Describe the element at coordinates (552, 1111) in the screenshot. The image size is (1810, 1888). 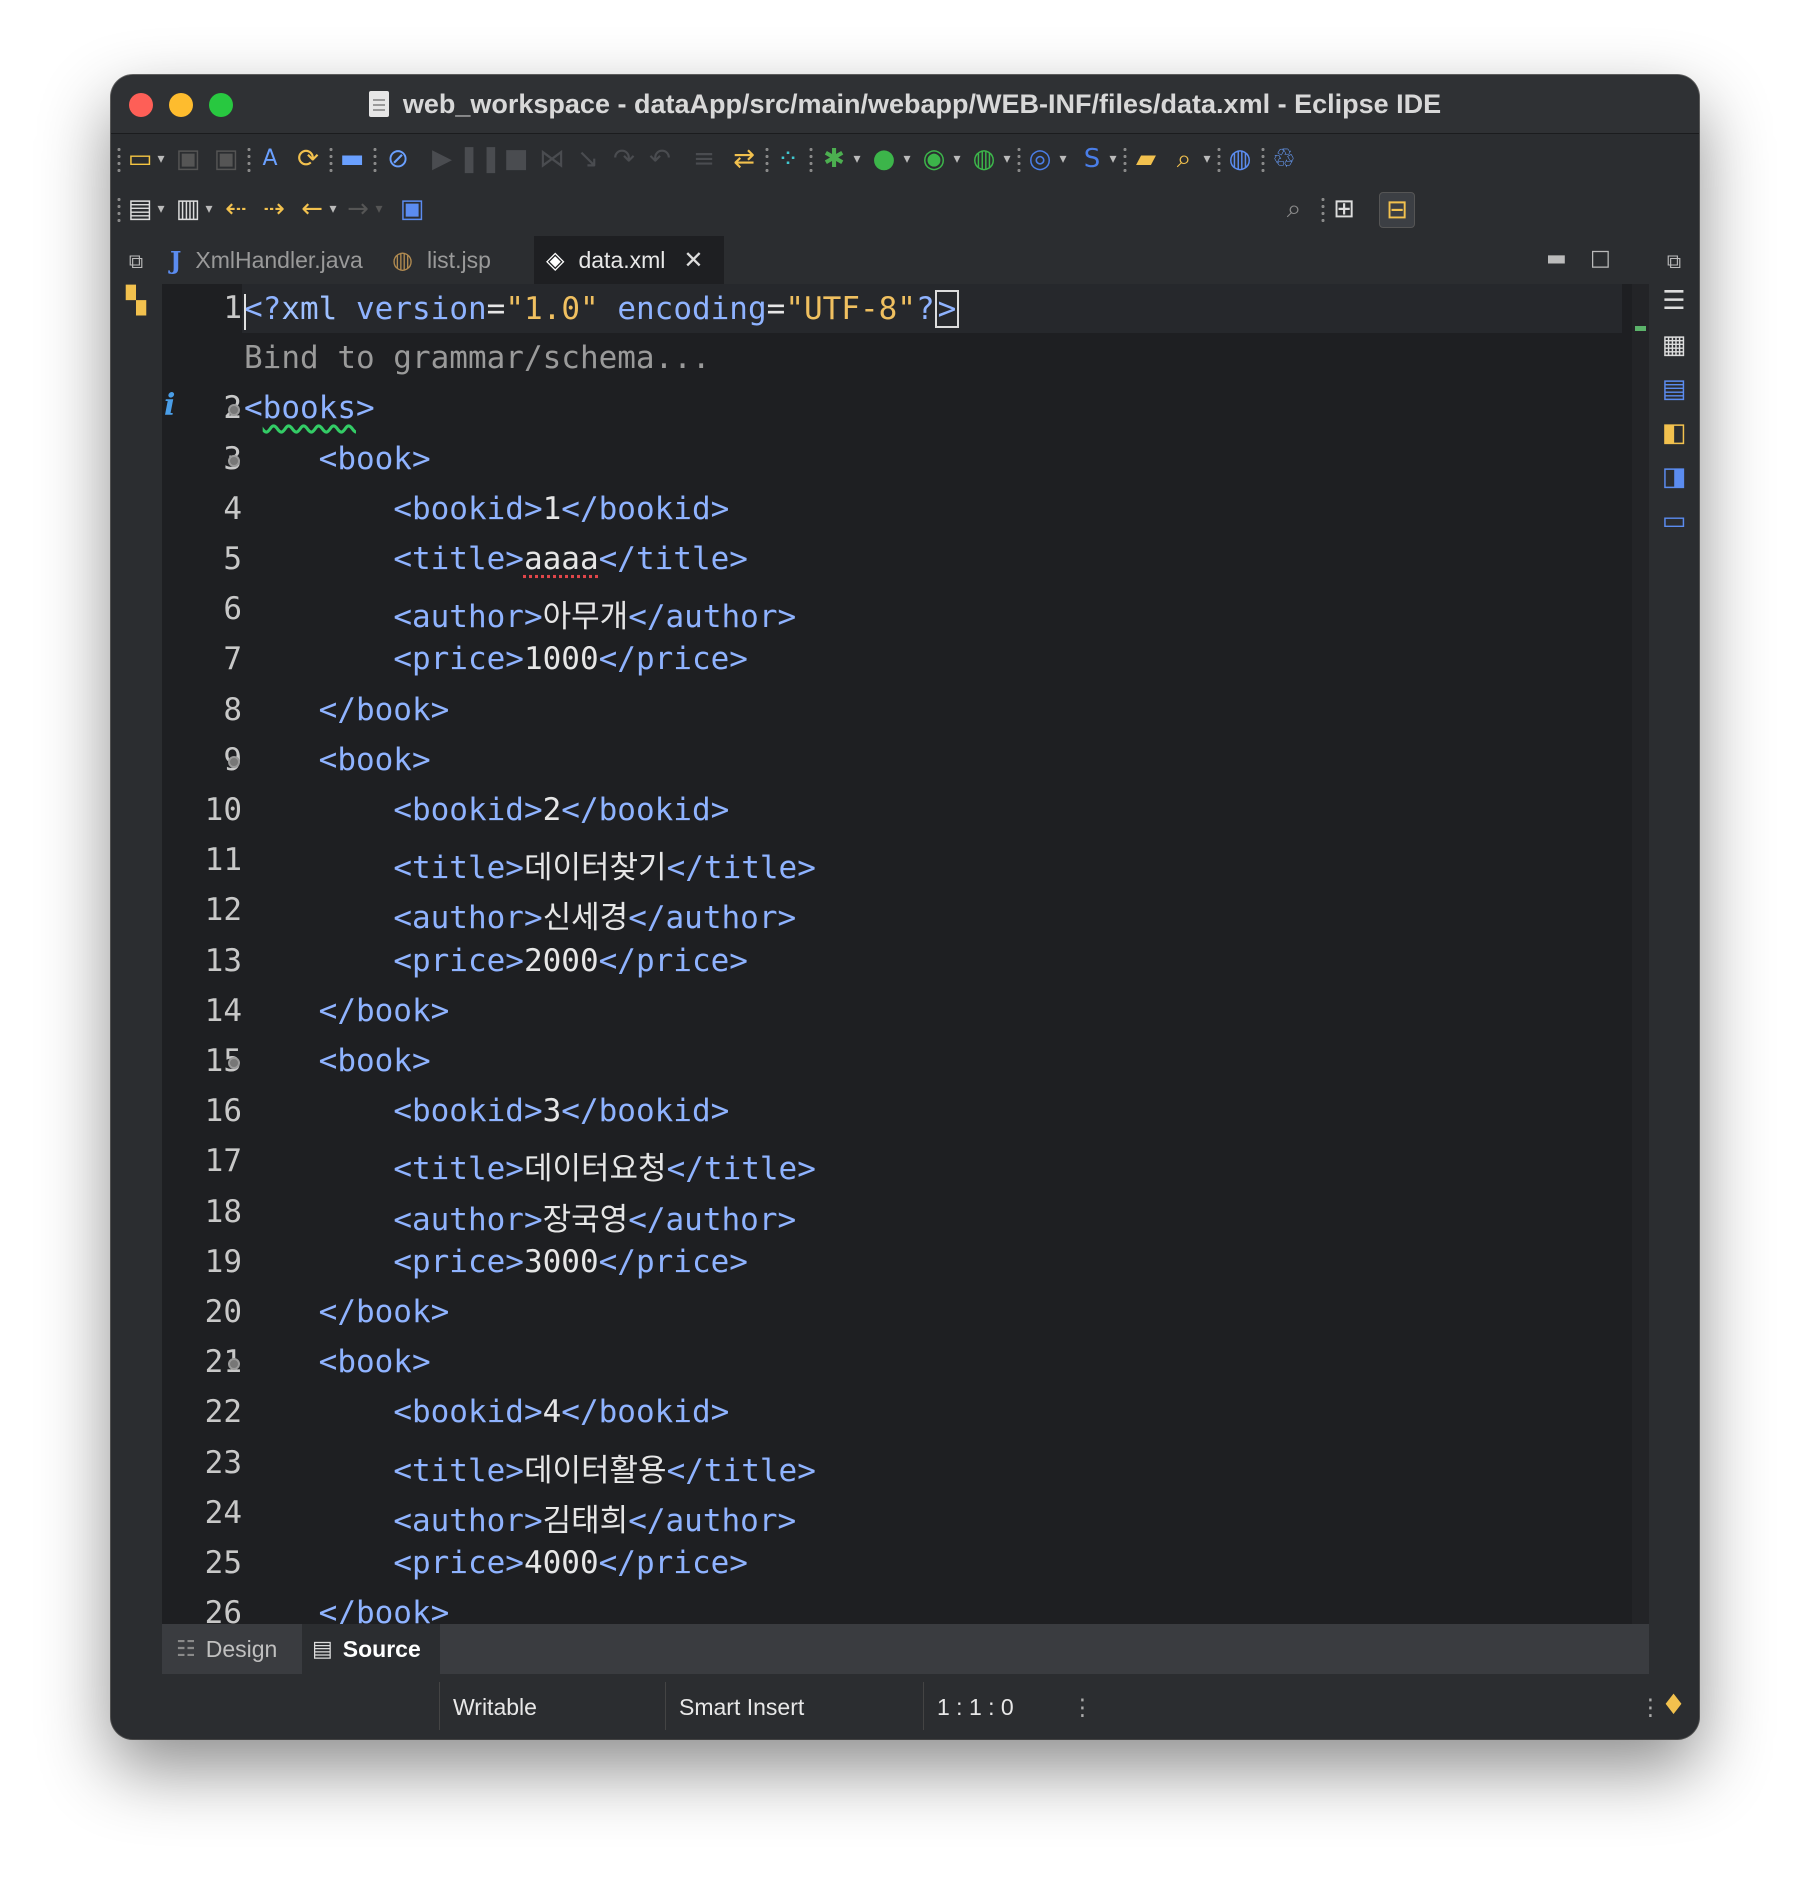
I see `bookid-value: 3` at that location.